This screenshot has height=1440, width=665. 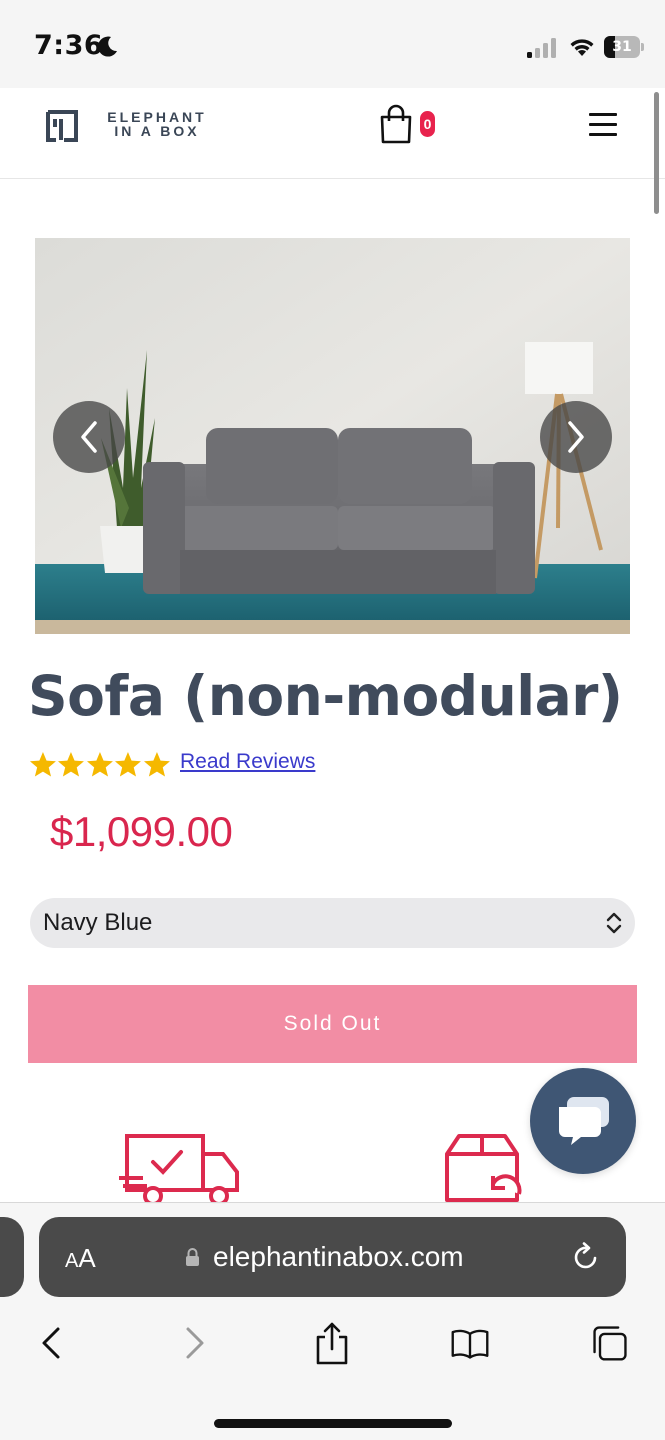 I want to click on shopping-bag-icon, so click(x=396, y=124).